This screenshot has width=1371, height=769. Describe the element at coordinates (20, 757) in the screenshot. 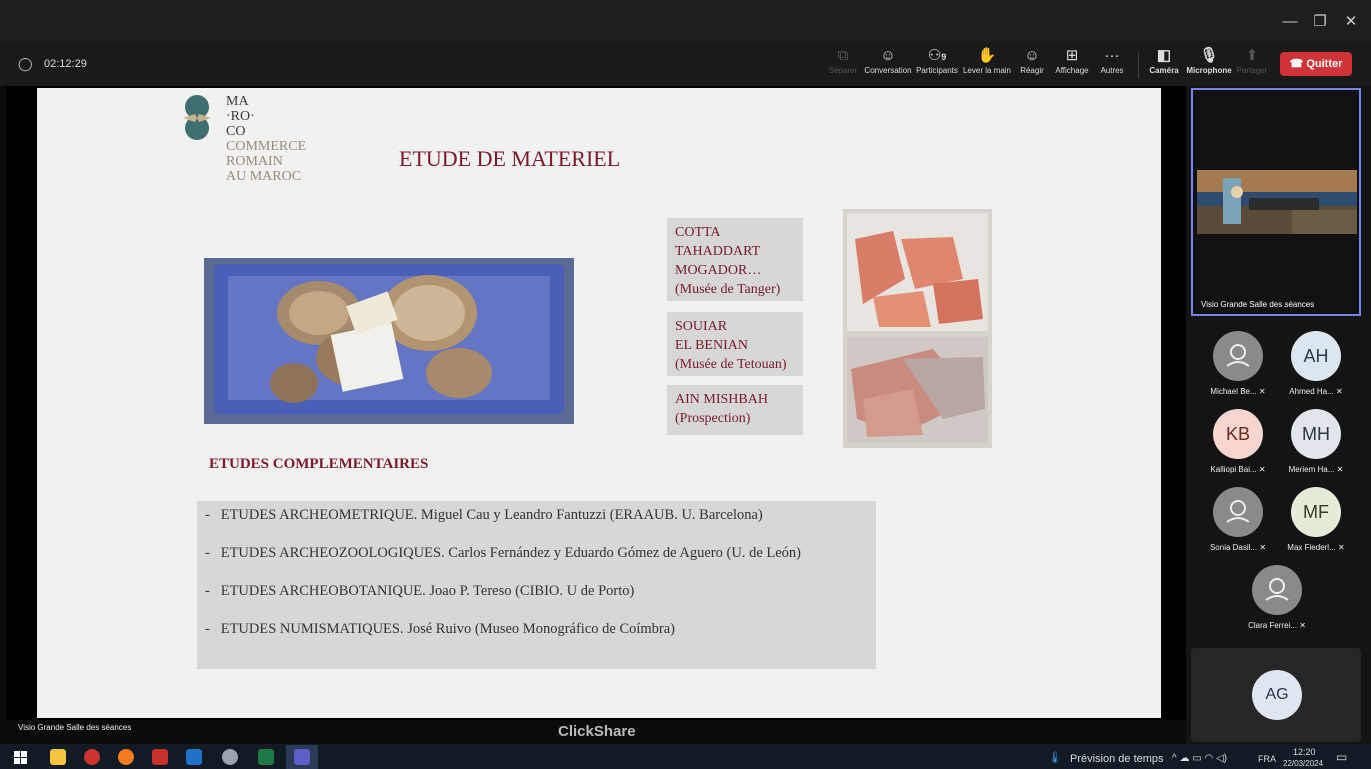

I see `windows-start-icon` at that location.